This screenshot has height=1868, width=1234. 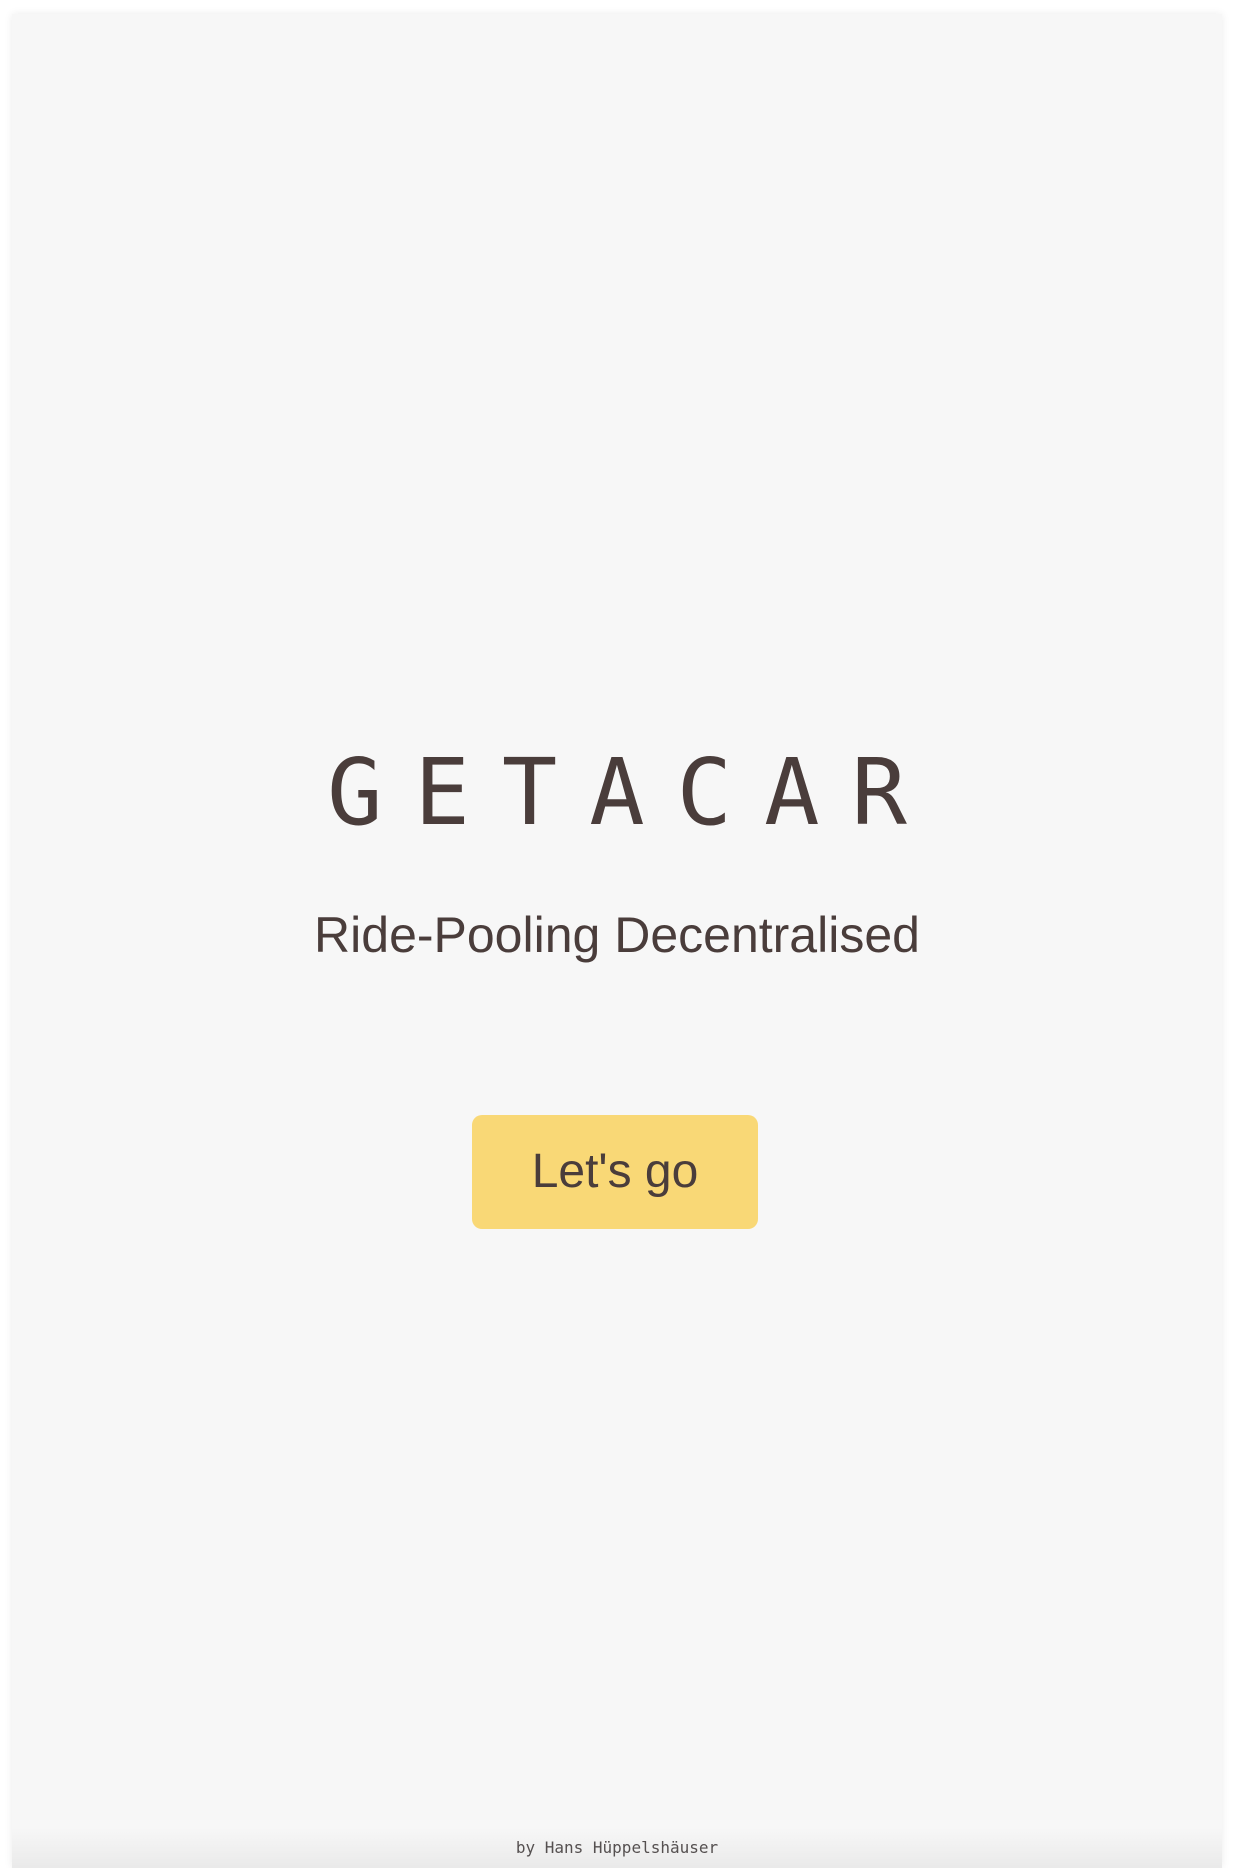 What do you see at coordinates (633, 792) in the screenshot?
I see `app-logo: GETACAR` at bounding box center [633, 792].